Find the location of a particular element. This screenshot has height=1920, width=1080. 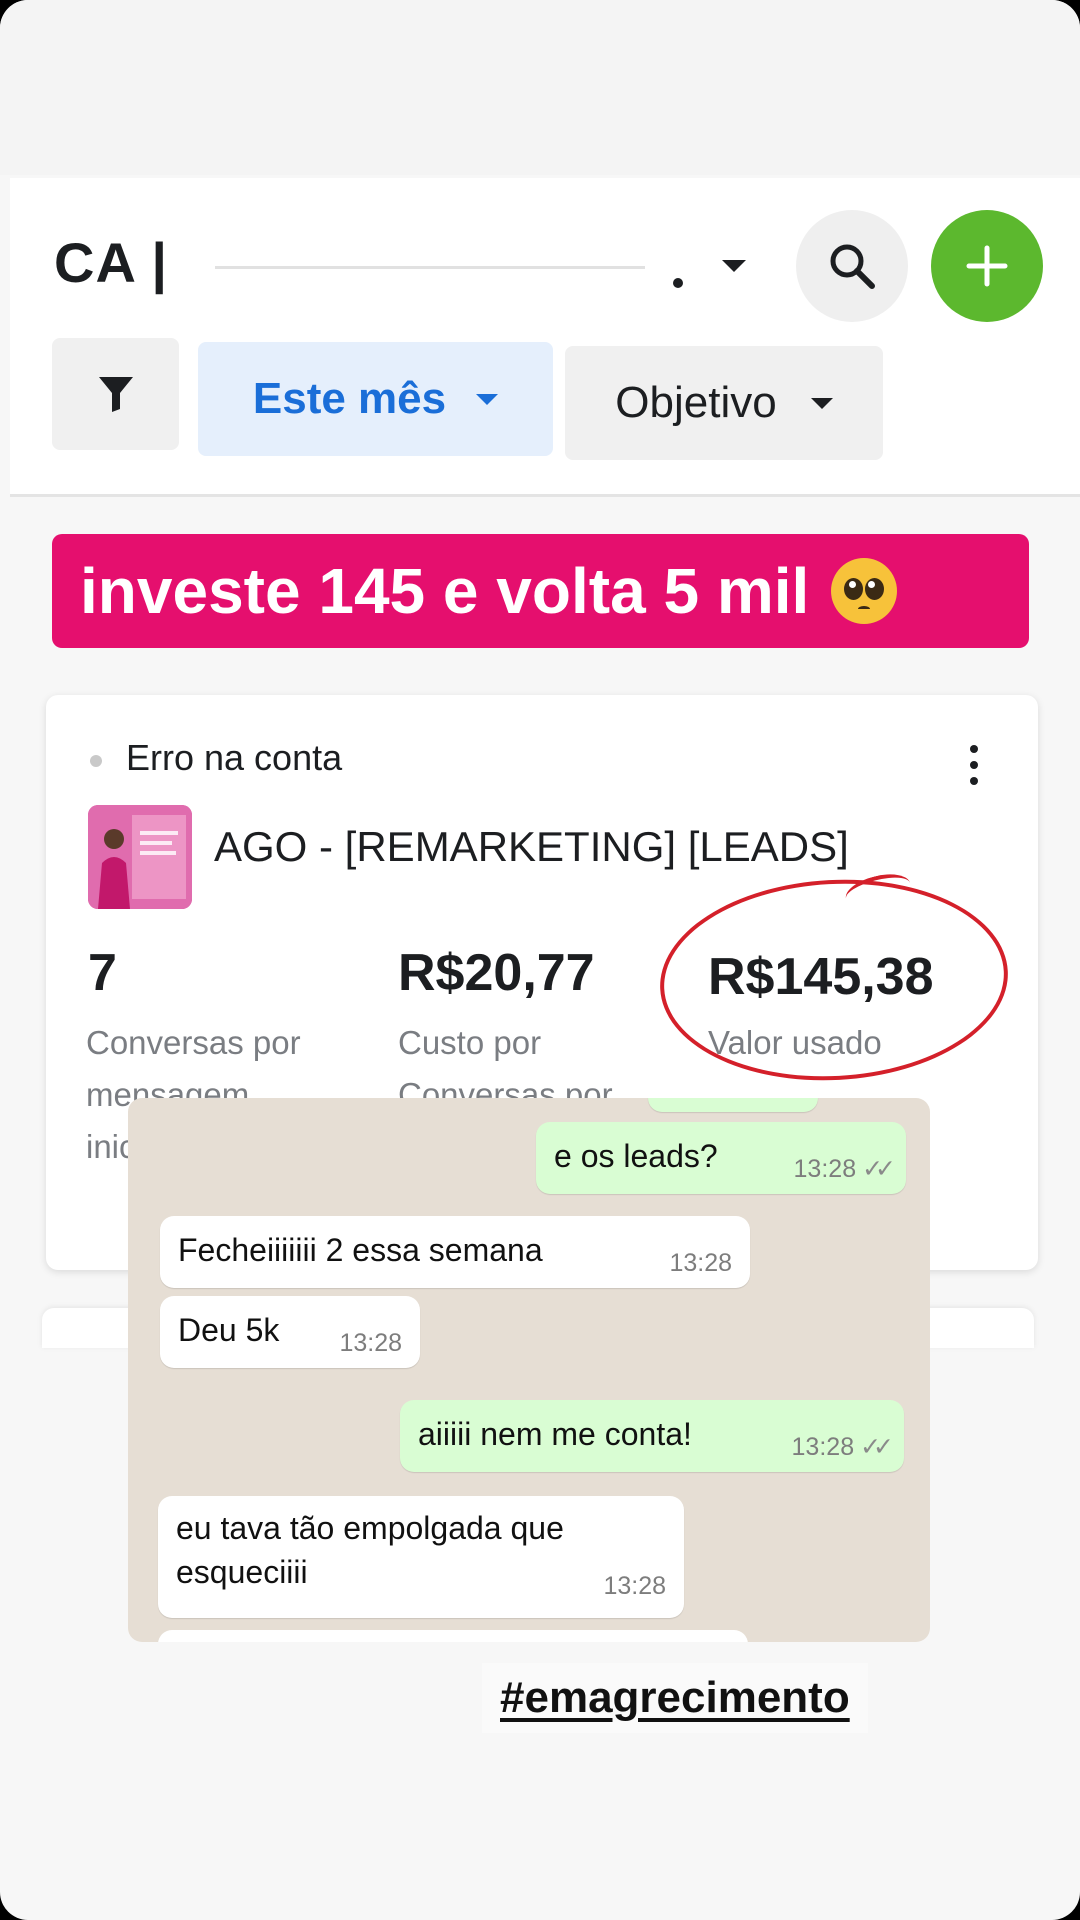

date-filter-button: Este mês is located at coordinates (375, 399).